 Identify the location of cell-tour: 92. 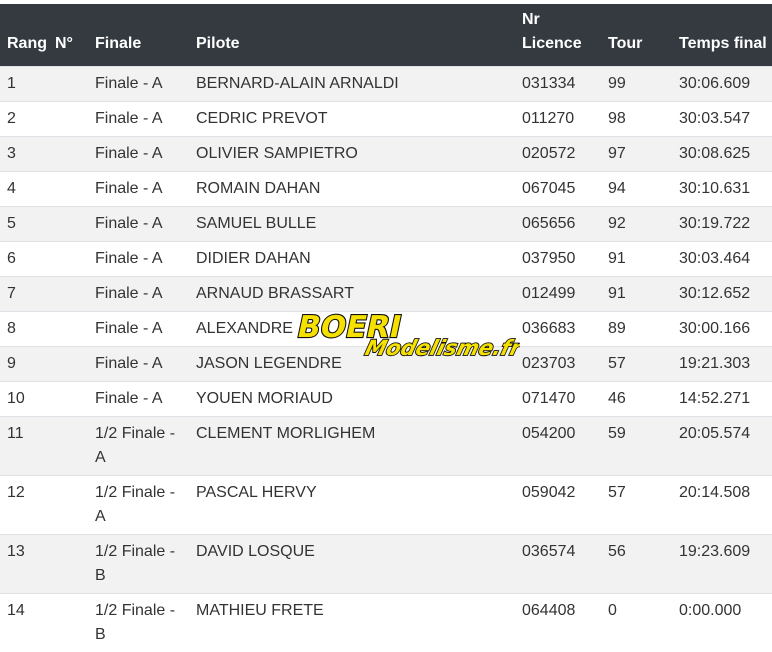
(636, 223).